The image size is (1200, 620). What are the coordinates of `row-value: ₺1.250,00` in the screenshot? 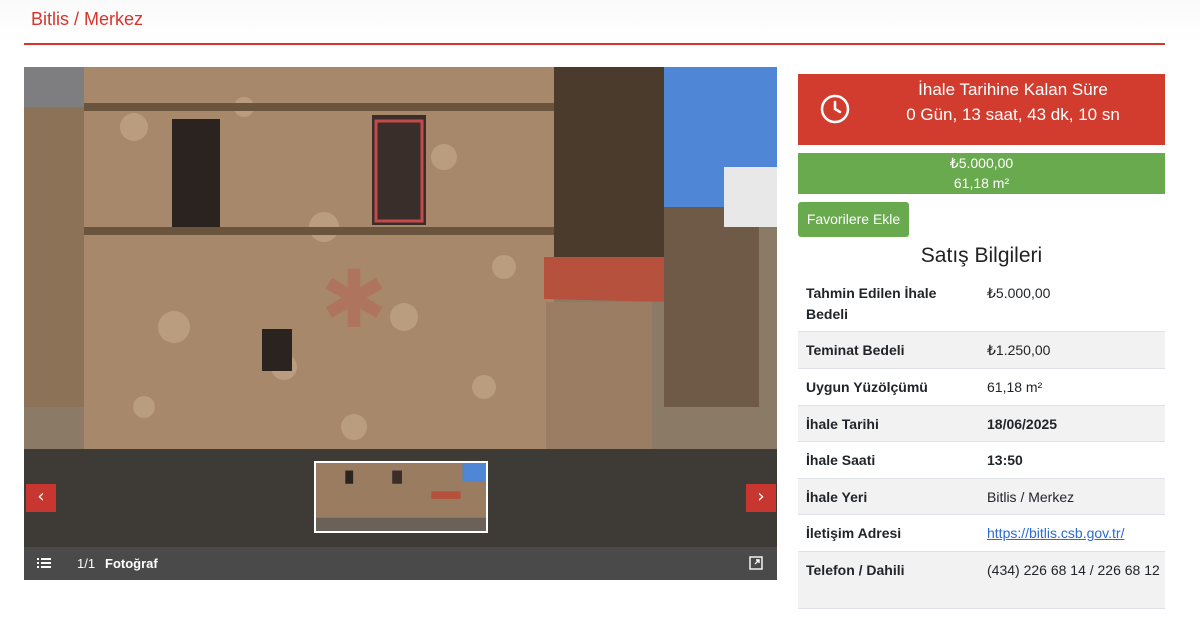 It's located at (1019, 350).